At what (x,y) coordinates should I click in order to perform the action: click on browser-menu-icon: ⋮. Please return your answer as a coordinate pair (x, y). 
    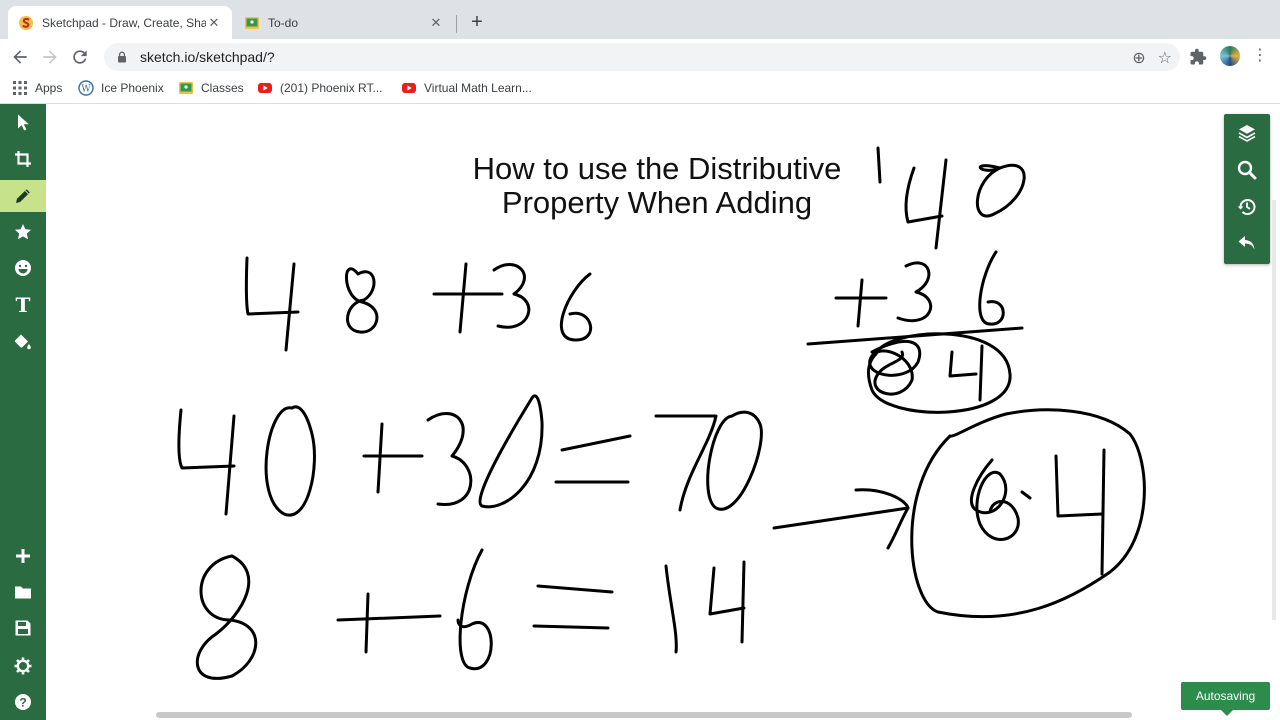
    Looking at the image, I should click on (1260, 55).